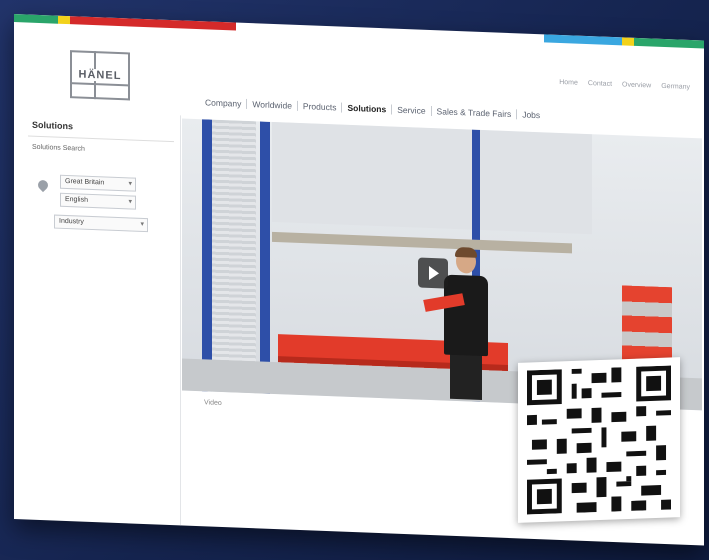 This screenshot has width=709, height=560. Describe the element at coordinates (52, 125) in the screenshot. I see `sidebar-title: Solutions` at that location.